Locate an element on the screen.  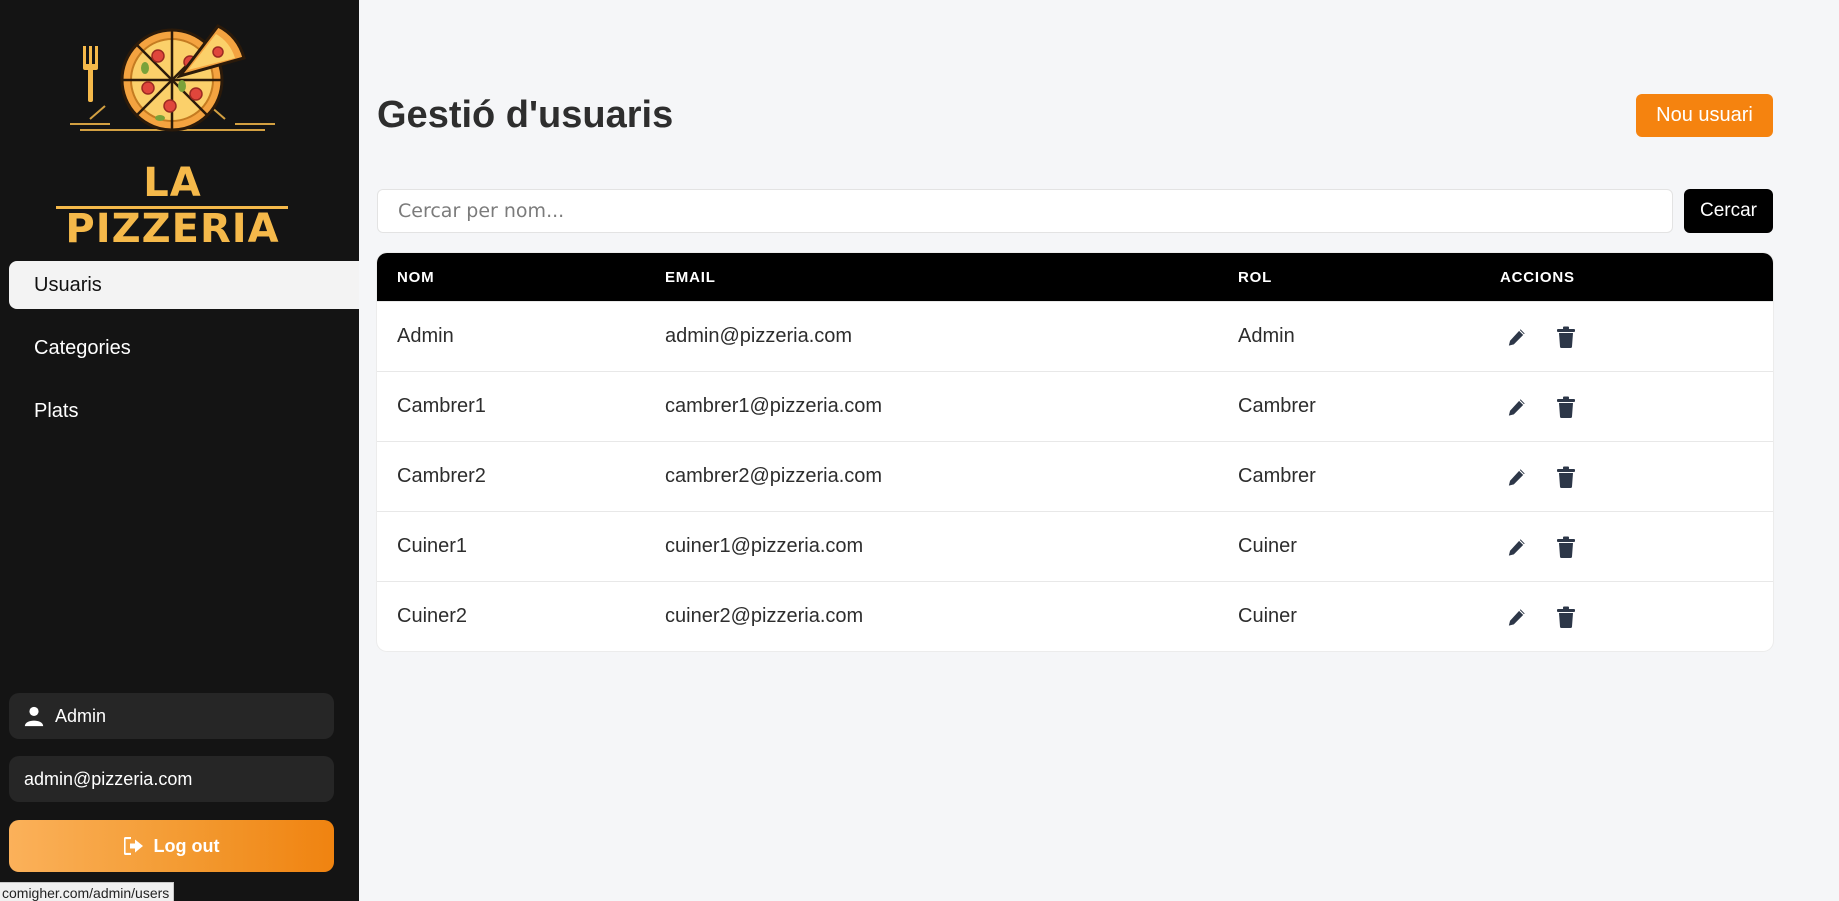
user-email-cell: cuiner1@pizzeria.com is located at coordinates (764, 546).